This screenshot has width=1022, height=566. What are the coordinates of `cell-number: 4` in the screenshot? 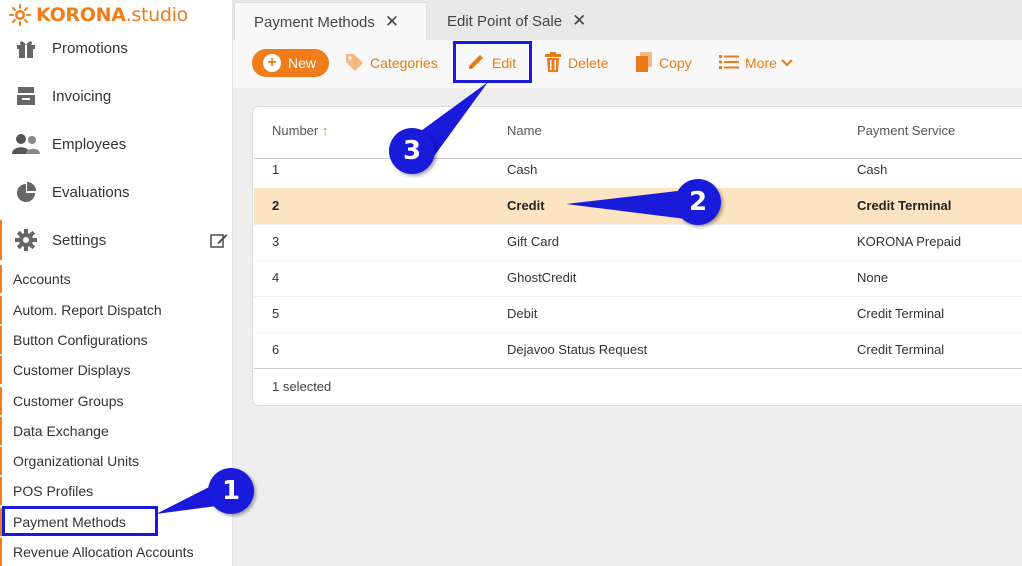 It's located at (276, 277).